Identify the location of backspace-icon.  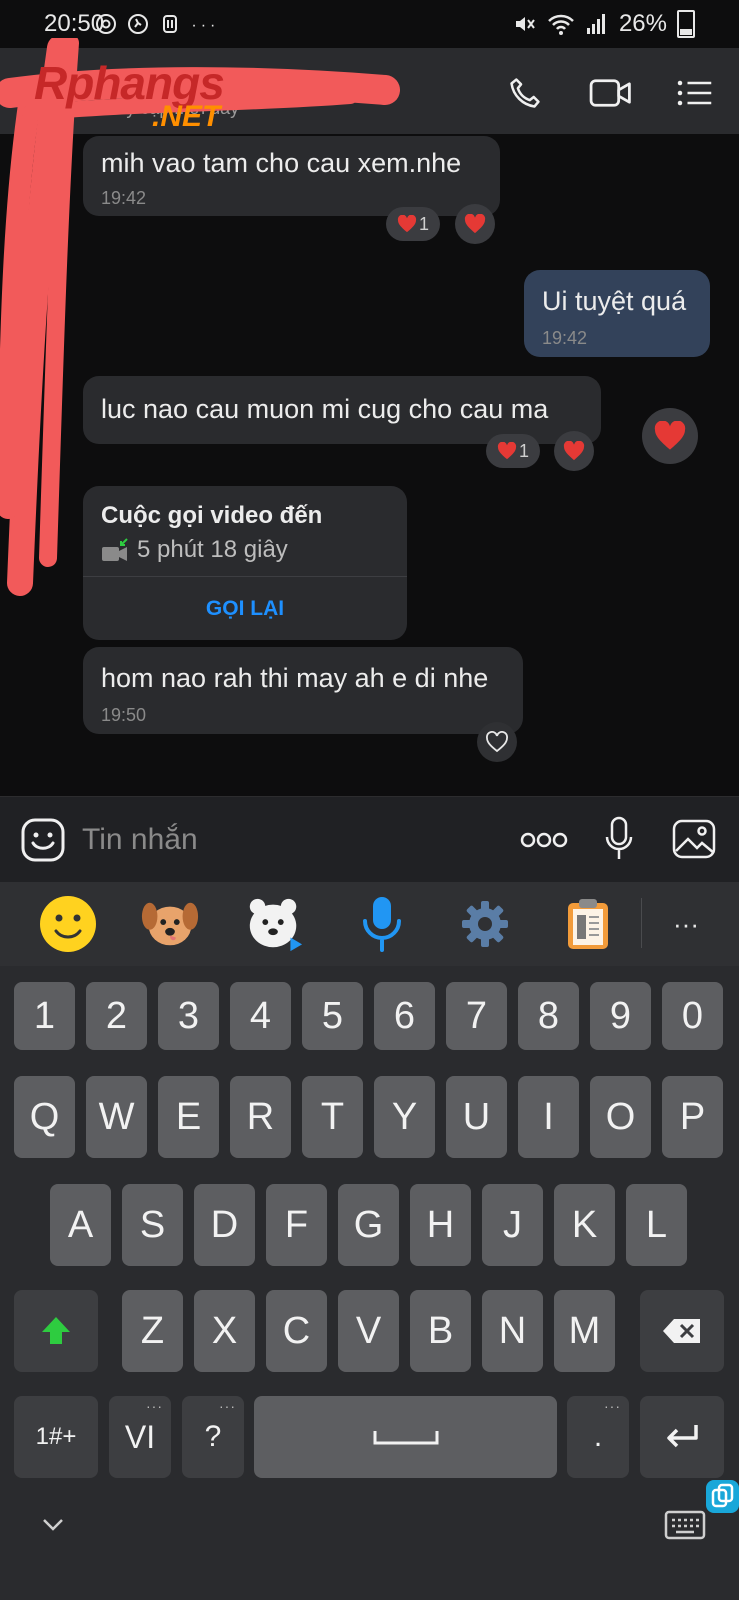
(681, 1331).